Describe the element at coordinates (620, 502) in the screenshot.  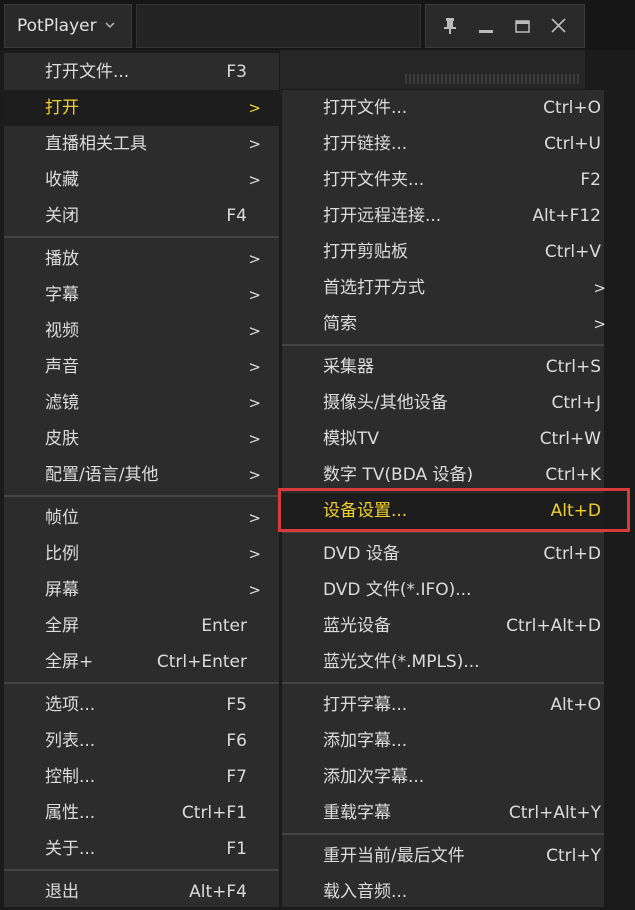
I see `background-strip` at that location.